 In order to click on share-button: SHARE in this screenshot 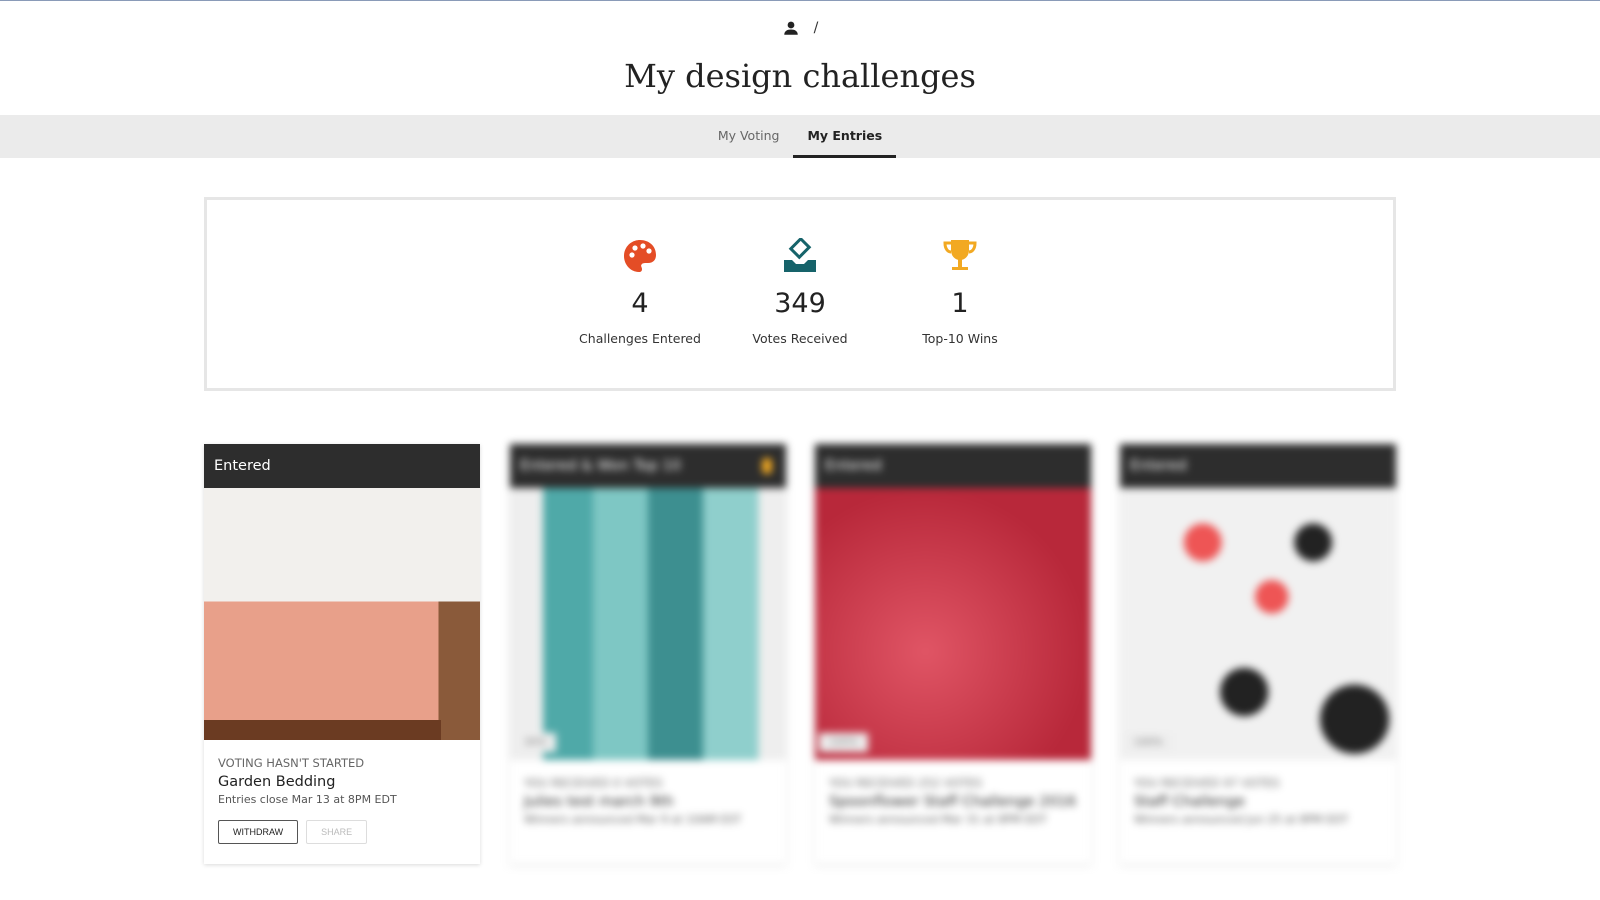, I will do `click(337, 832)`.